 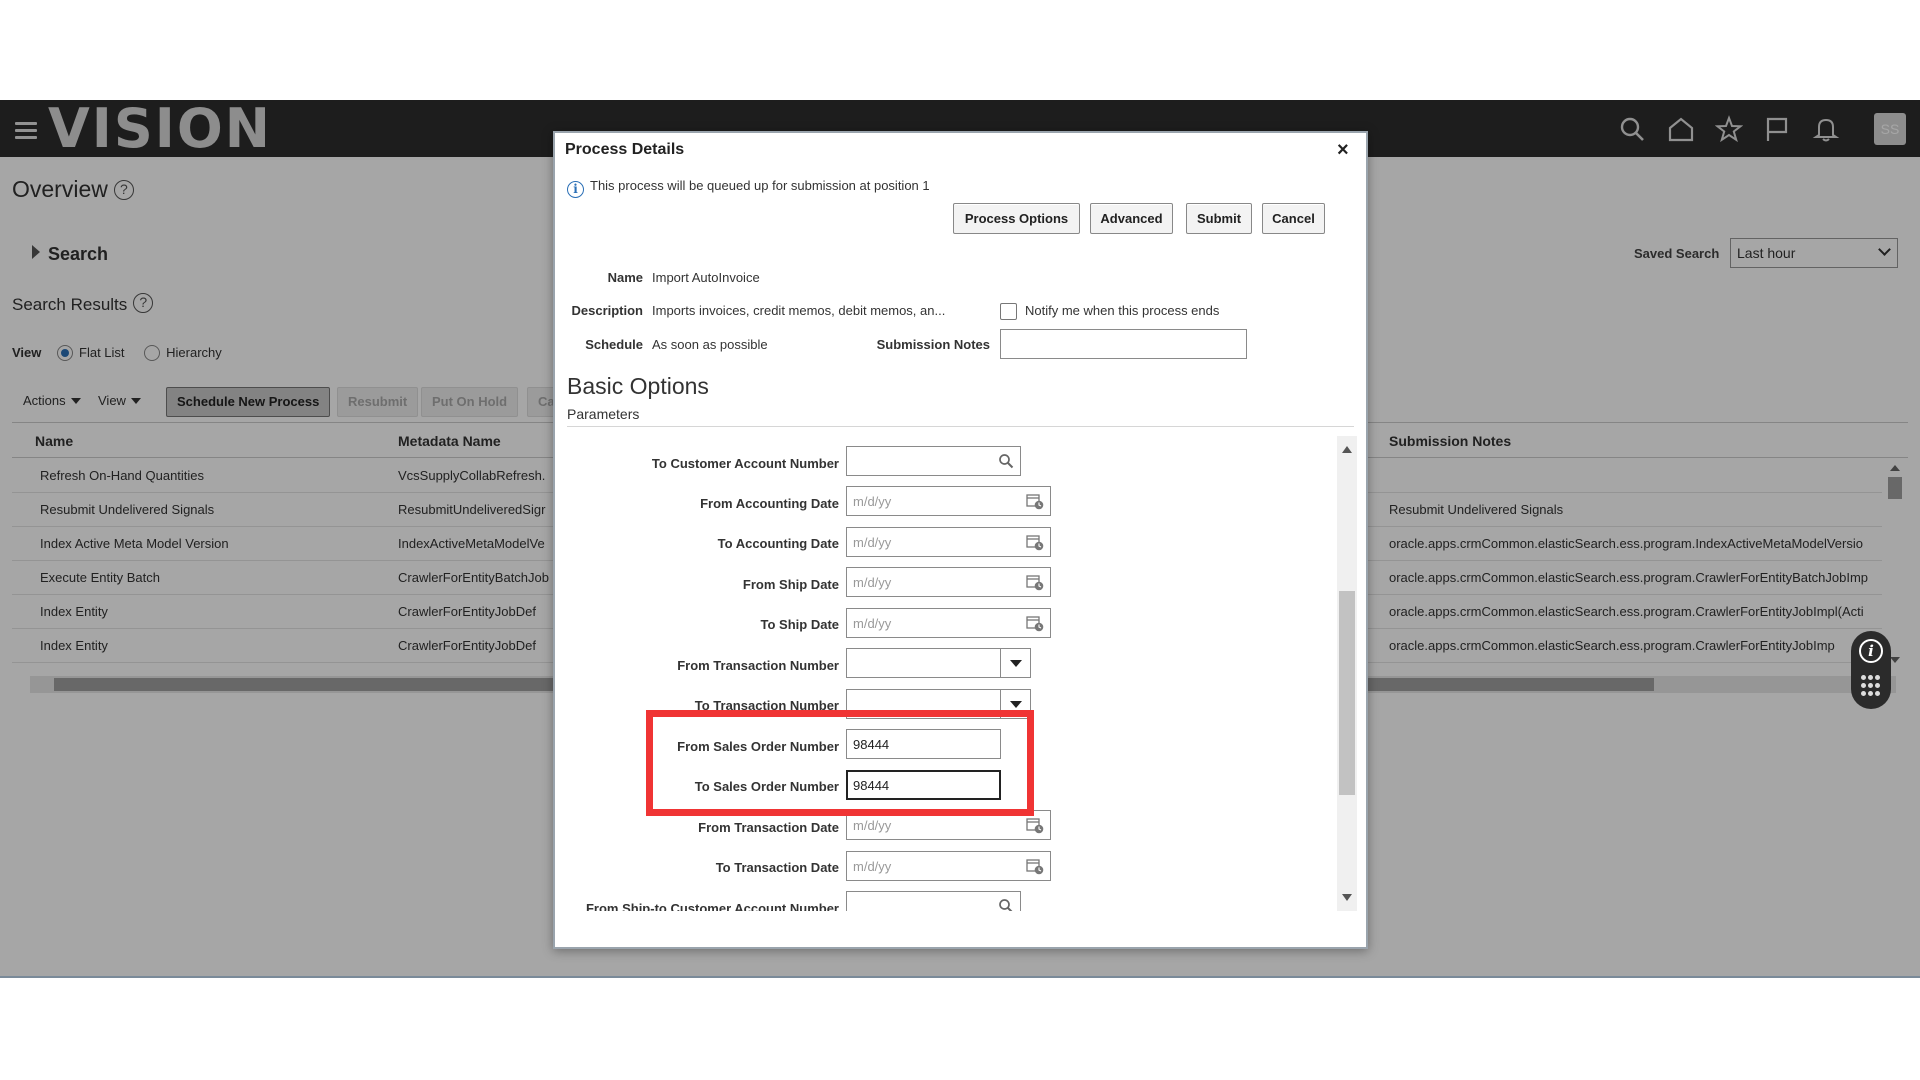 I want to click on name-label: Name, so click(x=625, y=277).